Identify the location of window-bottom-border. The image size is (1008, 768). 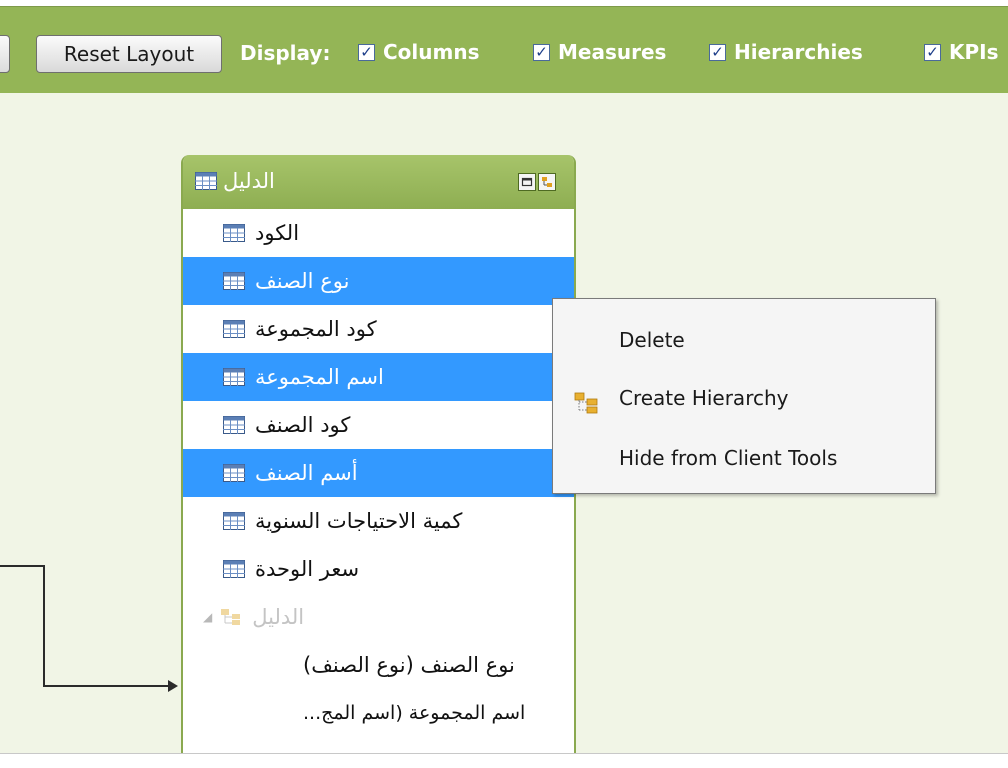
(504, 760).